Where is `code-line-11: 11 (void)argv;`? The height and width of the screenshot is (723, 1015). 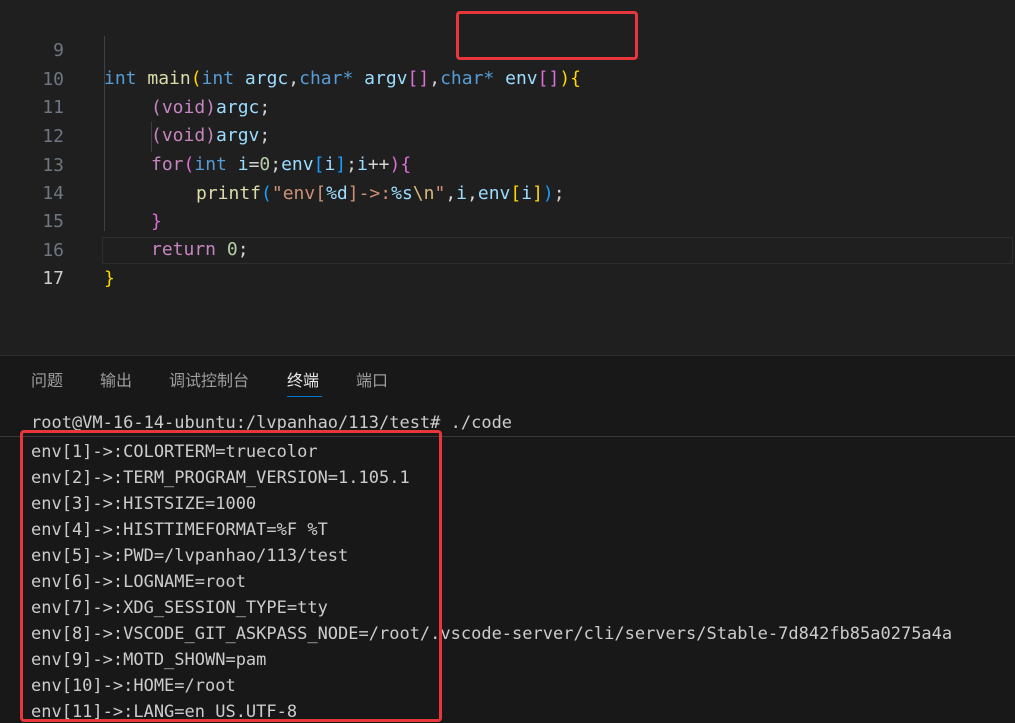 code-line-11: 11 (void)argv; is located at coordinates (507, 106).